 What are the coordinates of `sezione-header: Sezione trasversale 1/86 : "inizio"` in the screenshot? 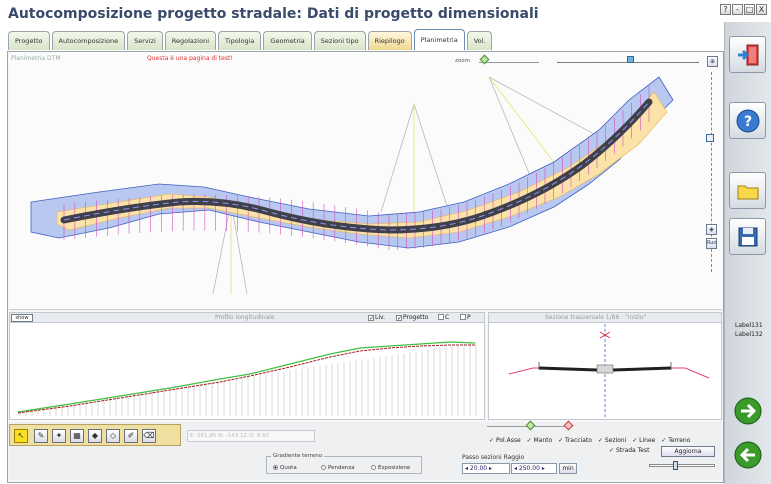 It's located at (605, 318).